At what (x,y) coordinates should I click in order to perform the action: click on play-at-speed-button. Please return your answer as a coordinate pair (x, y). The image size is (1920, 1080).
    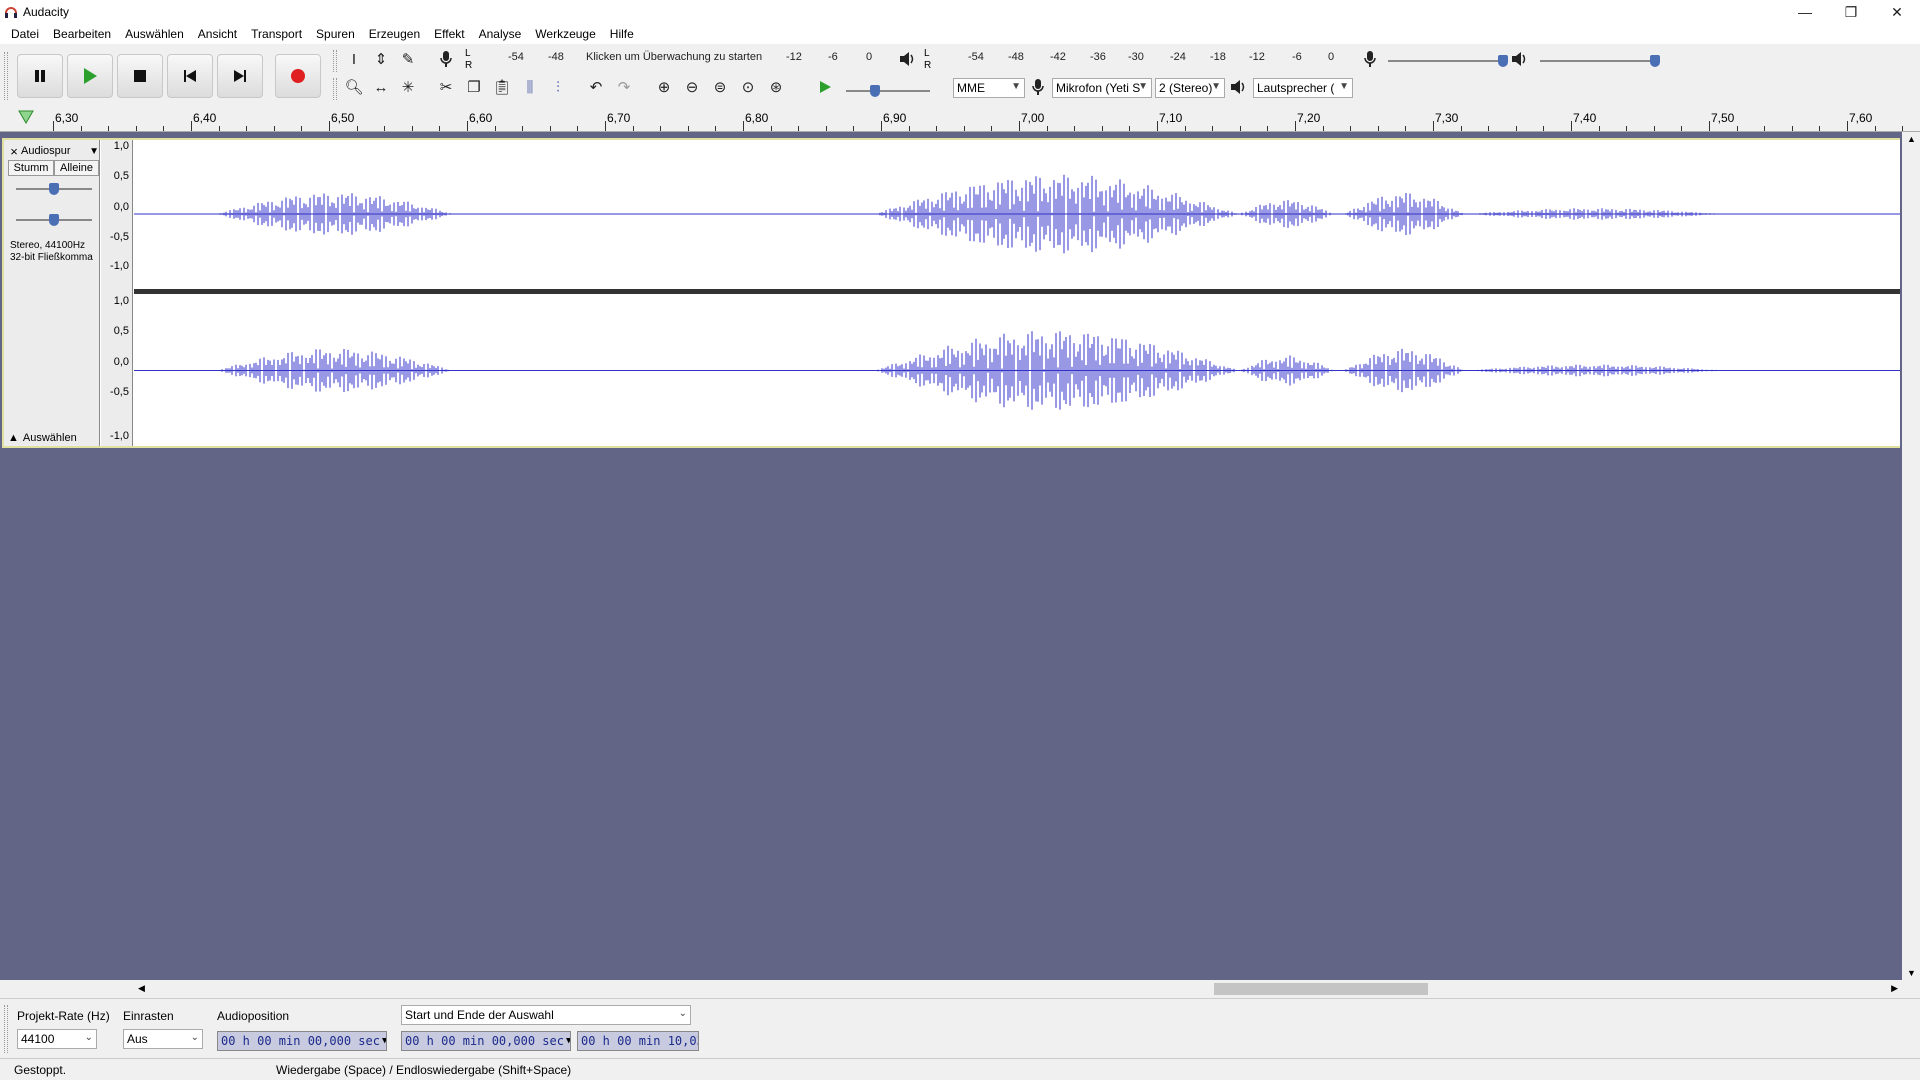
    Looking at the image, I should click on (825, 87).